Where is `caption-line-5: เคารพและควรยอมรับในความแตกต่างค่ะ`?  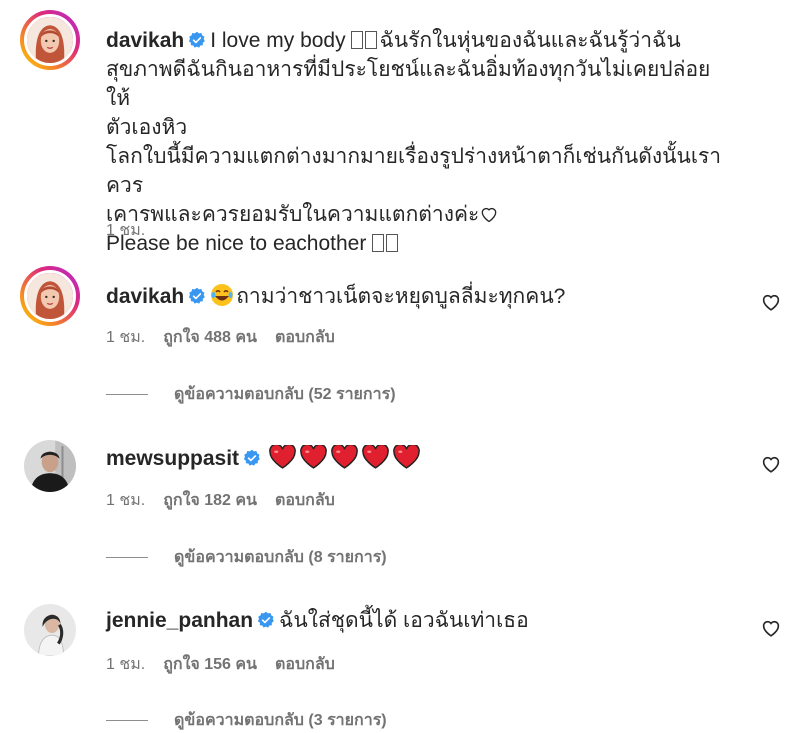 caption-line-5: เคารพและควรยอมรับในความแตกต่างค่ะ is located at coordinates (293, 214).